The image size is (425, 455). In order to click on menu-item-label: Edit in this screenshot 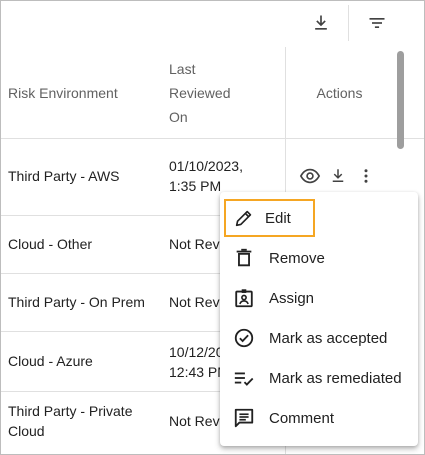, I will do `click(278, 218)`.